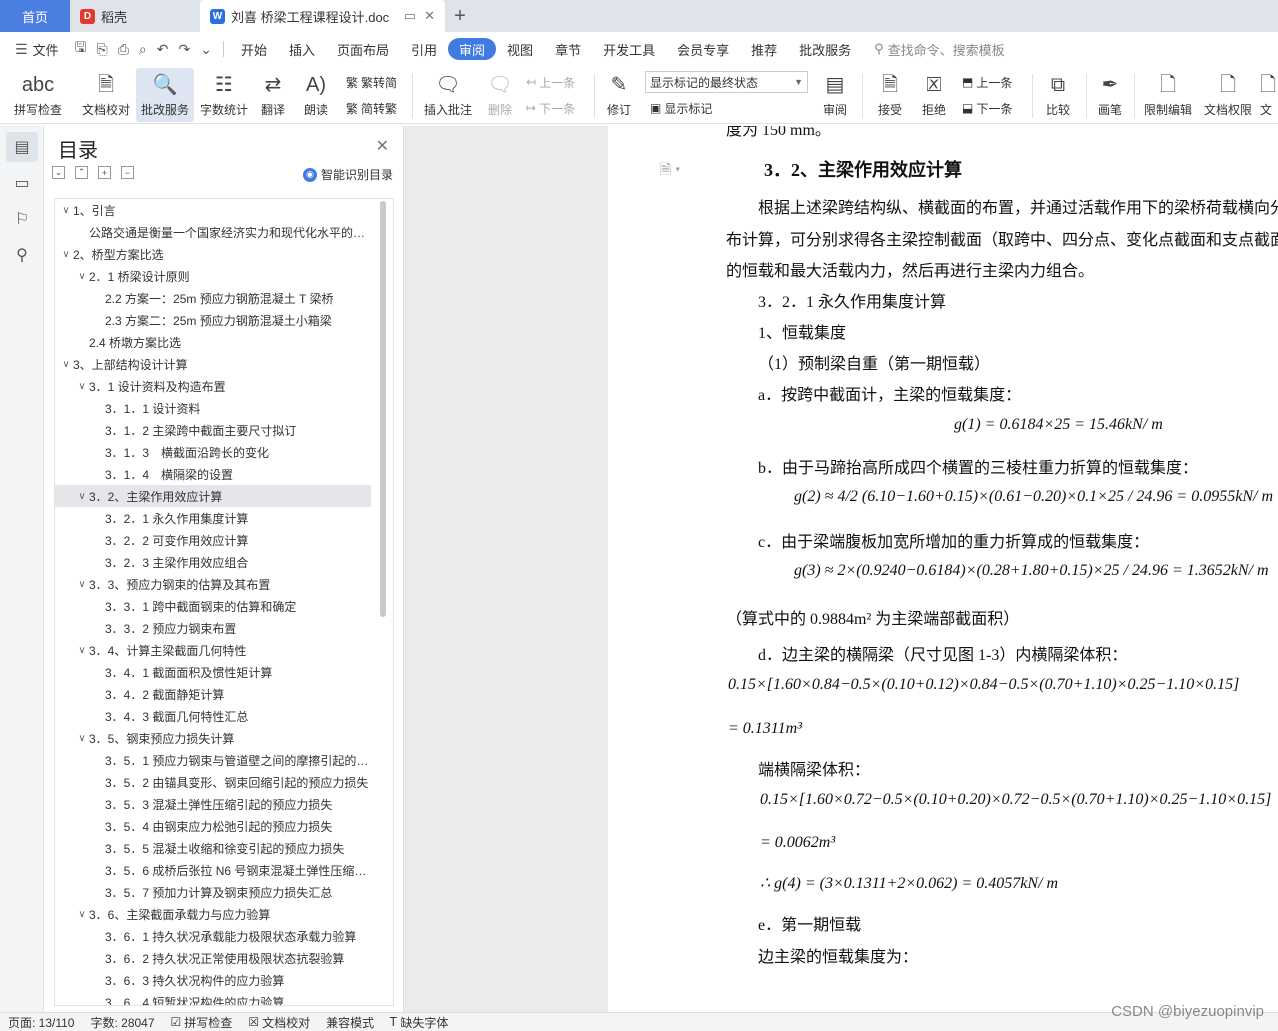 The image size is (1278, 1031). What do you see at coordinates (135, 16) in the screenshot?
I see `tab-daoke: D 稻壳` at bounding box center [135, 16].